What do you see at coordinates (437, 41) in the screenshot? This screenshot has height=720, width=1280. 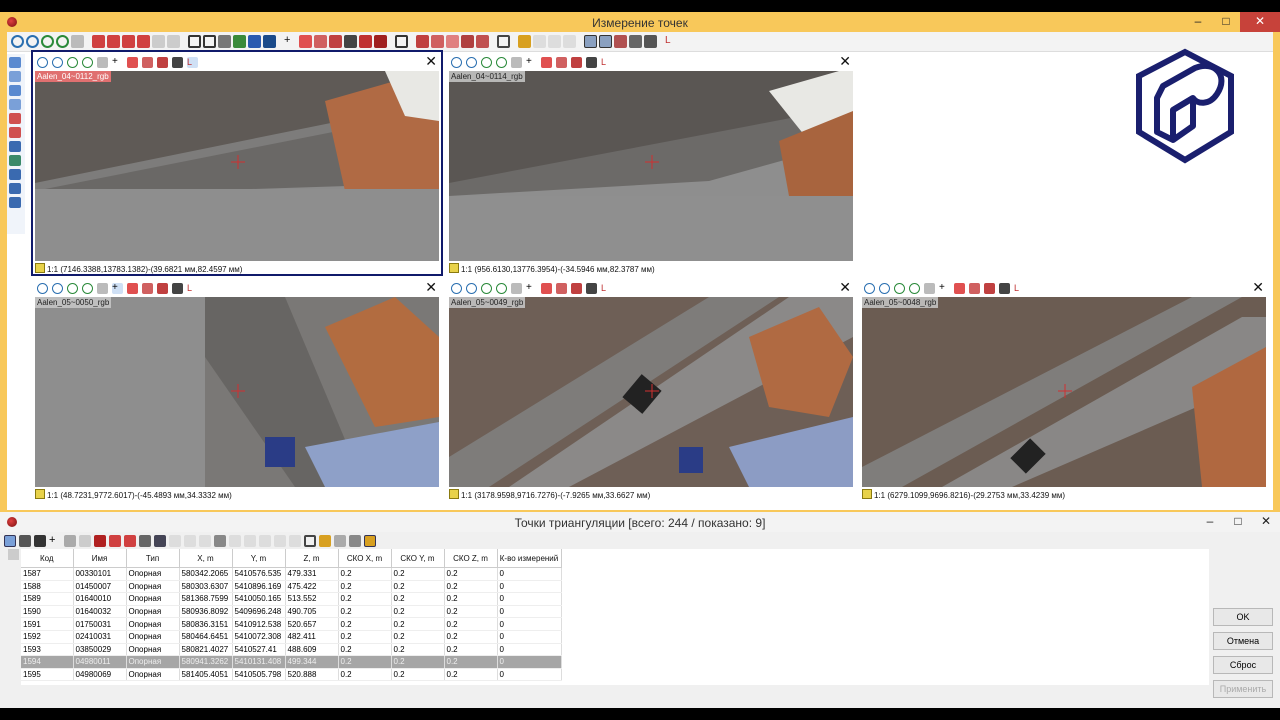 I see `tie-point-2-icon` at bounding box center [437, 41].